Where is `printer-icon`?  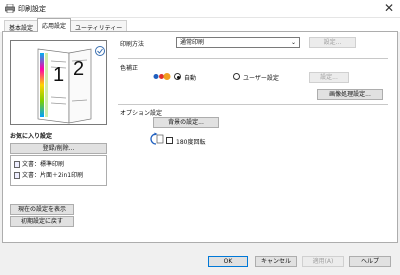 printer-icon is located at coordinates (10, 8).